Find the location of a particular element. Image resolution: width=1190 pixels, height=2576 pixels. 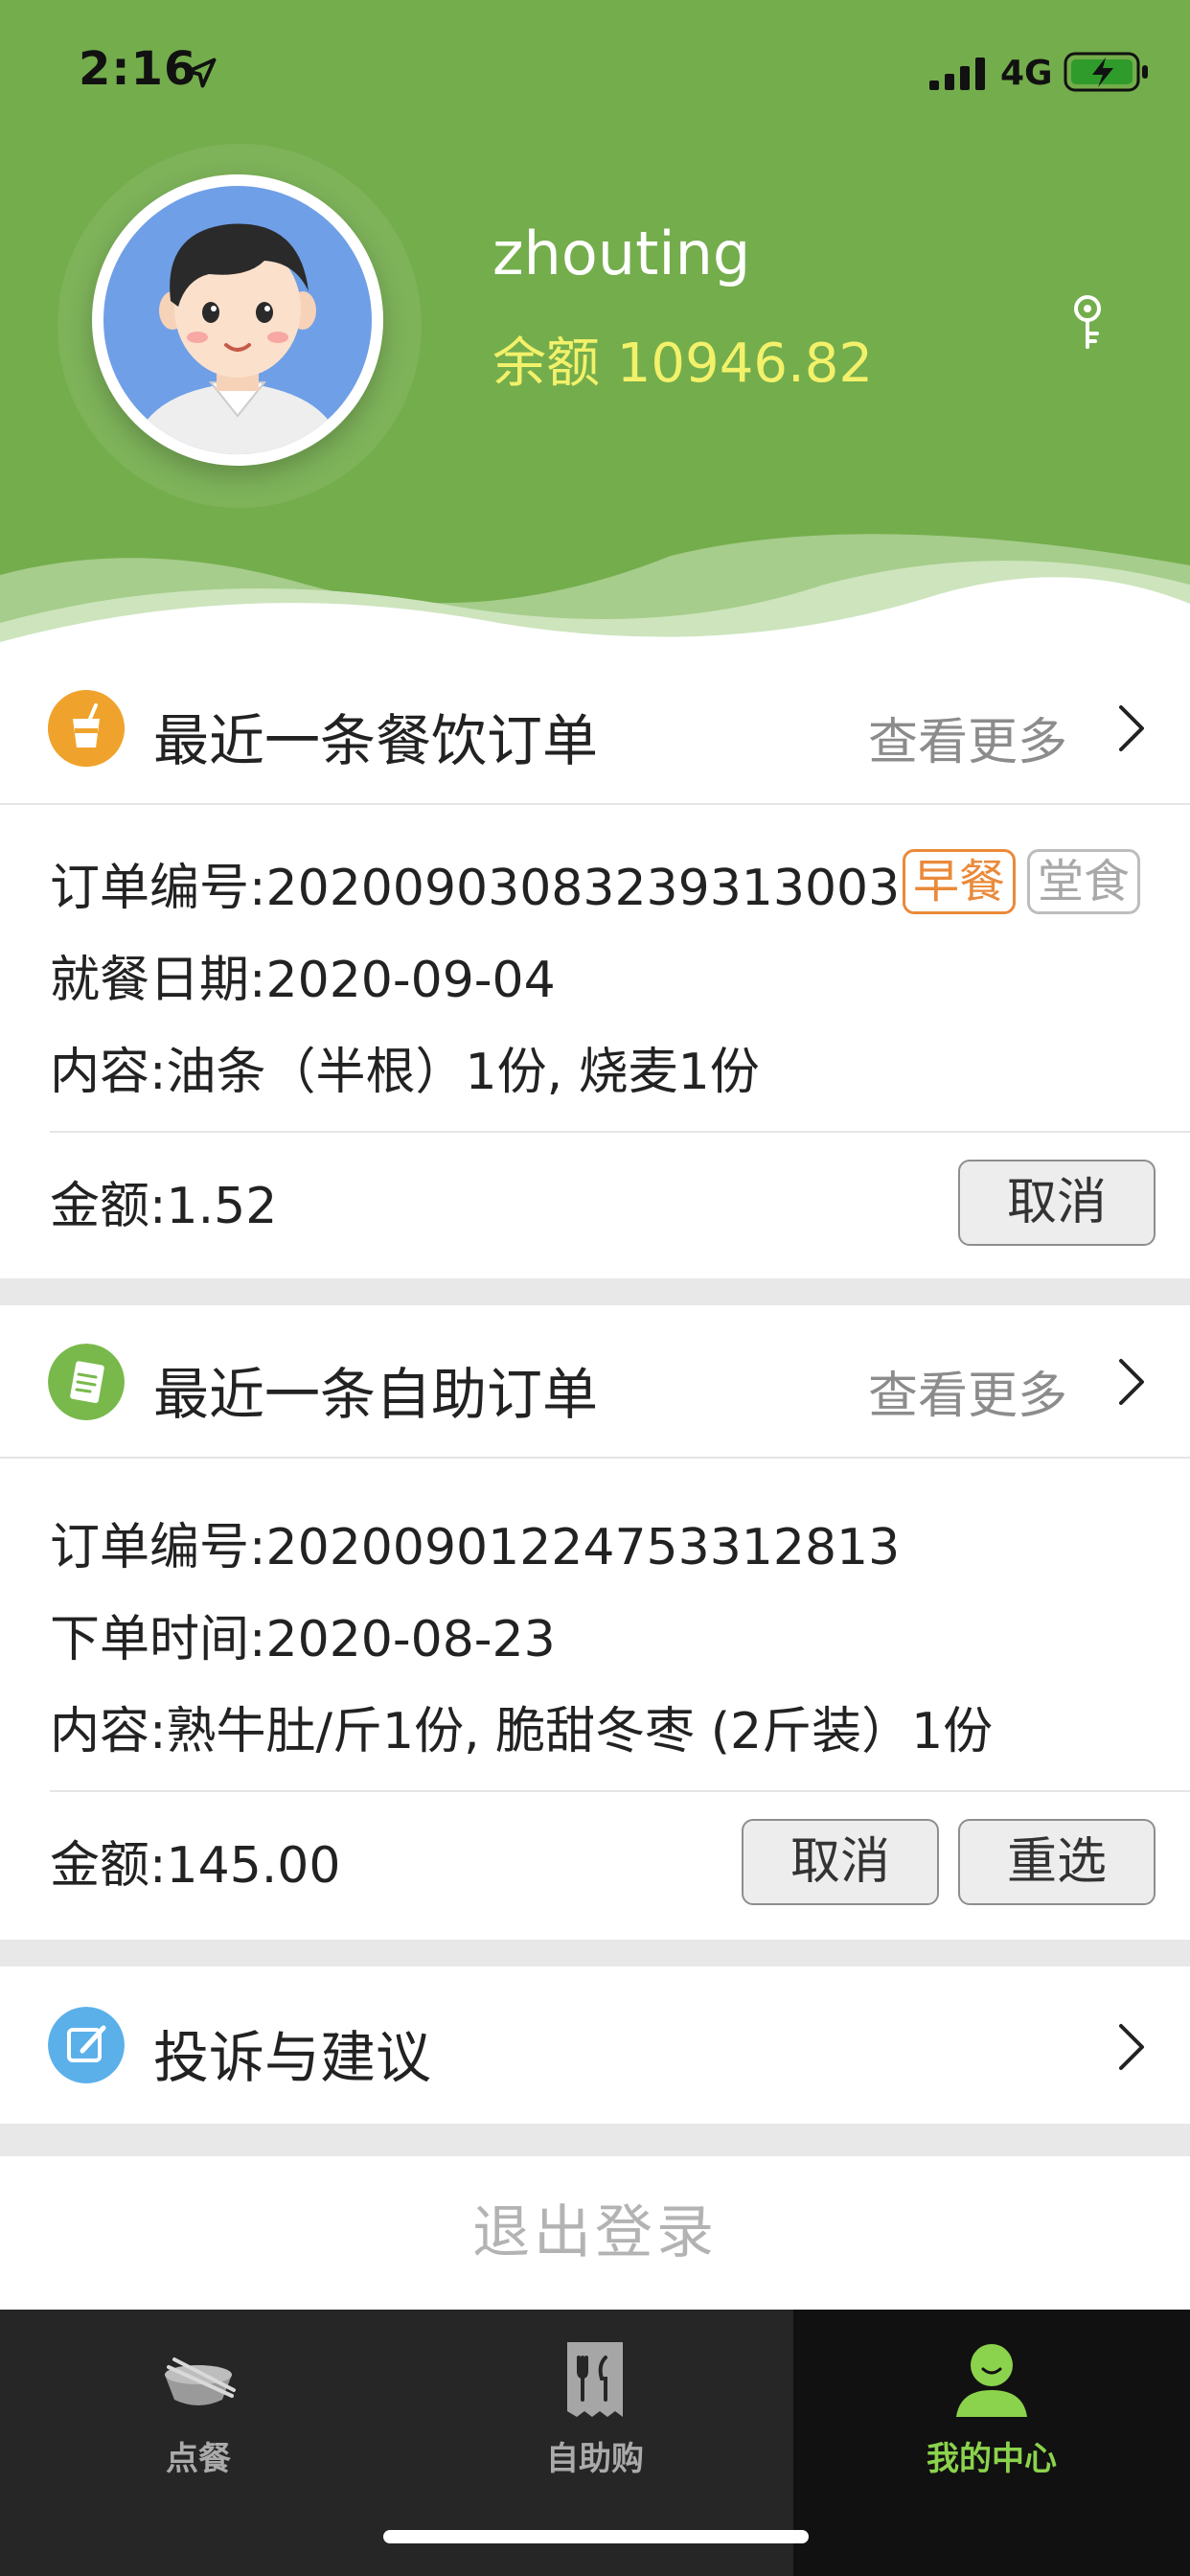

self-order-title: 最近一条自助订单 is located at coordinates (376, 1394).